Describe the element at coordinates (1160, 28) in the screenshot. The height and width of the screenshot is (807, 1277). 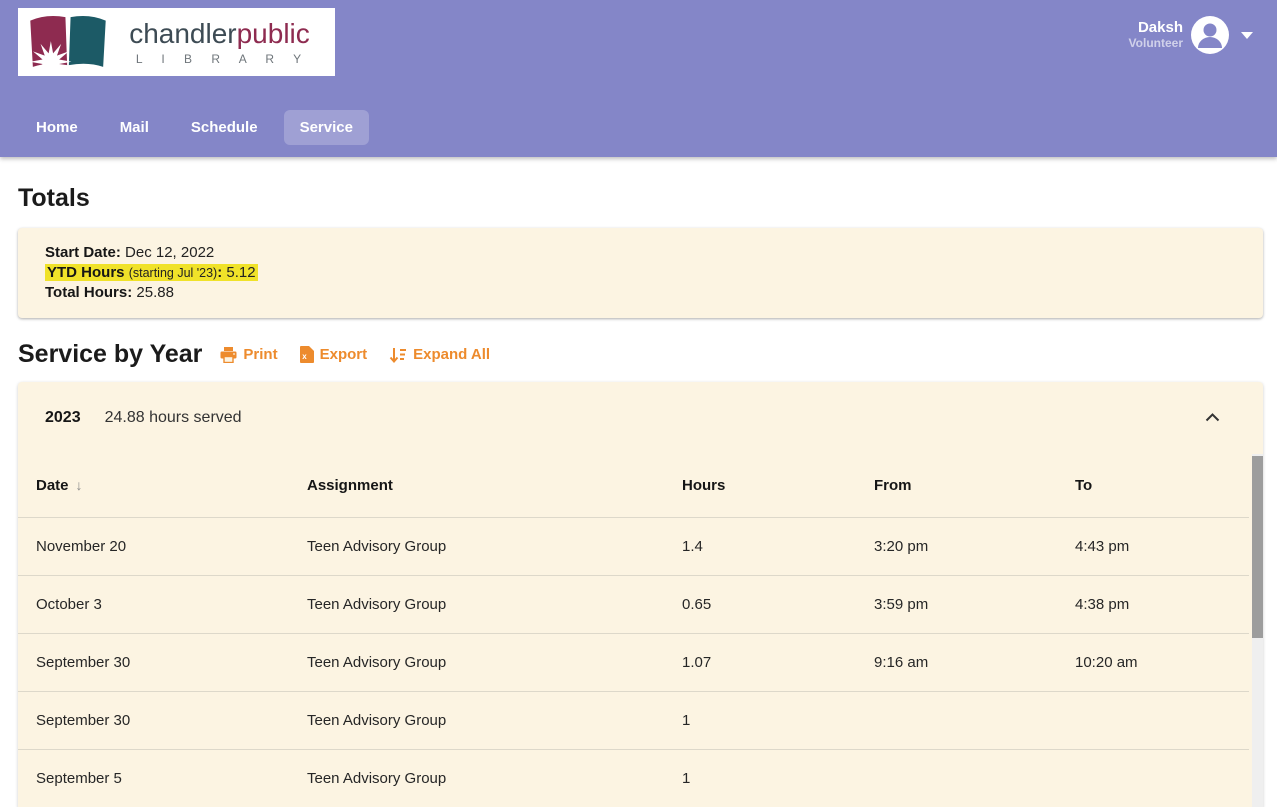
I see `user-name: Daksh` at that location.